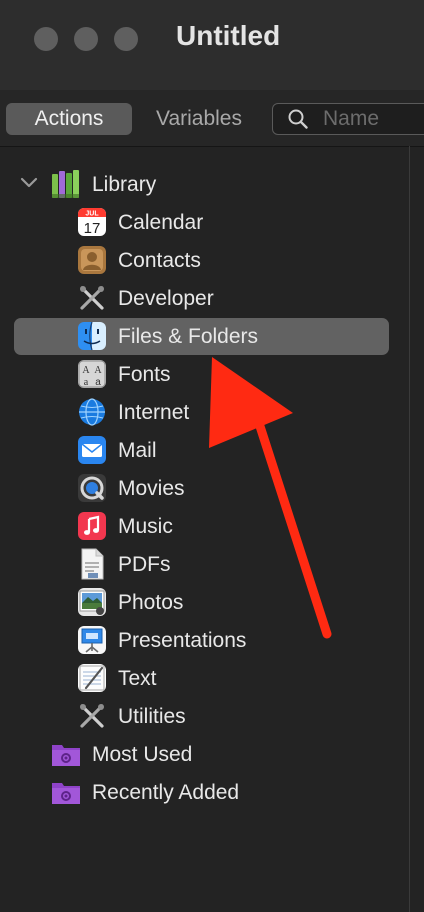 Image resolution: width=424 pixels, height=912 pixels. Describe the element at coordinates (145, 526) in the screenshot. I see `library-item-label: Music` at that location.